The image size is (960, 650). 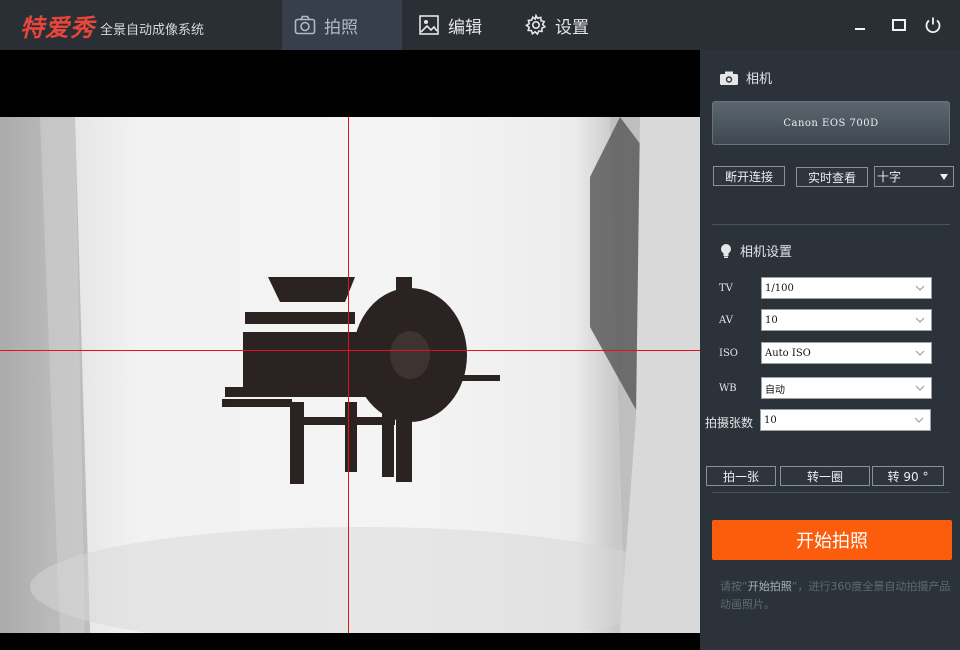 I want to click on av-label: AV, so click(x=726, y=320).